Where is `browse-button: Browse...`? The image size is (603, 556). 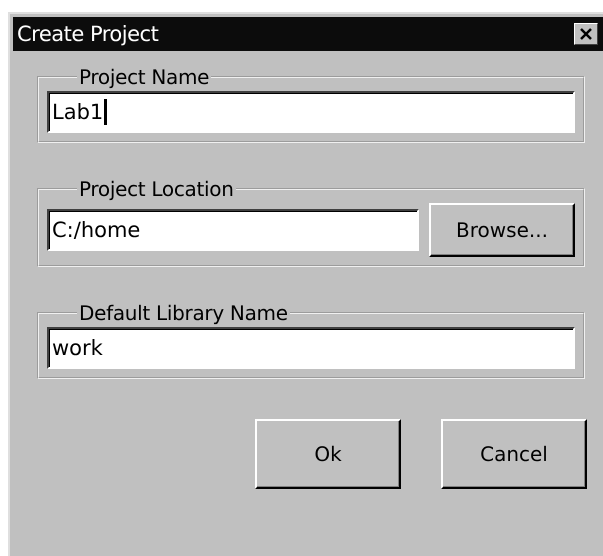 browse-button: Browse... is located at coordinates (502, 230).